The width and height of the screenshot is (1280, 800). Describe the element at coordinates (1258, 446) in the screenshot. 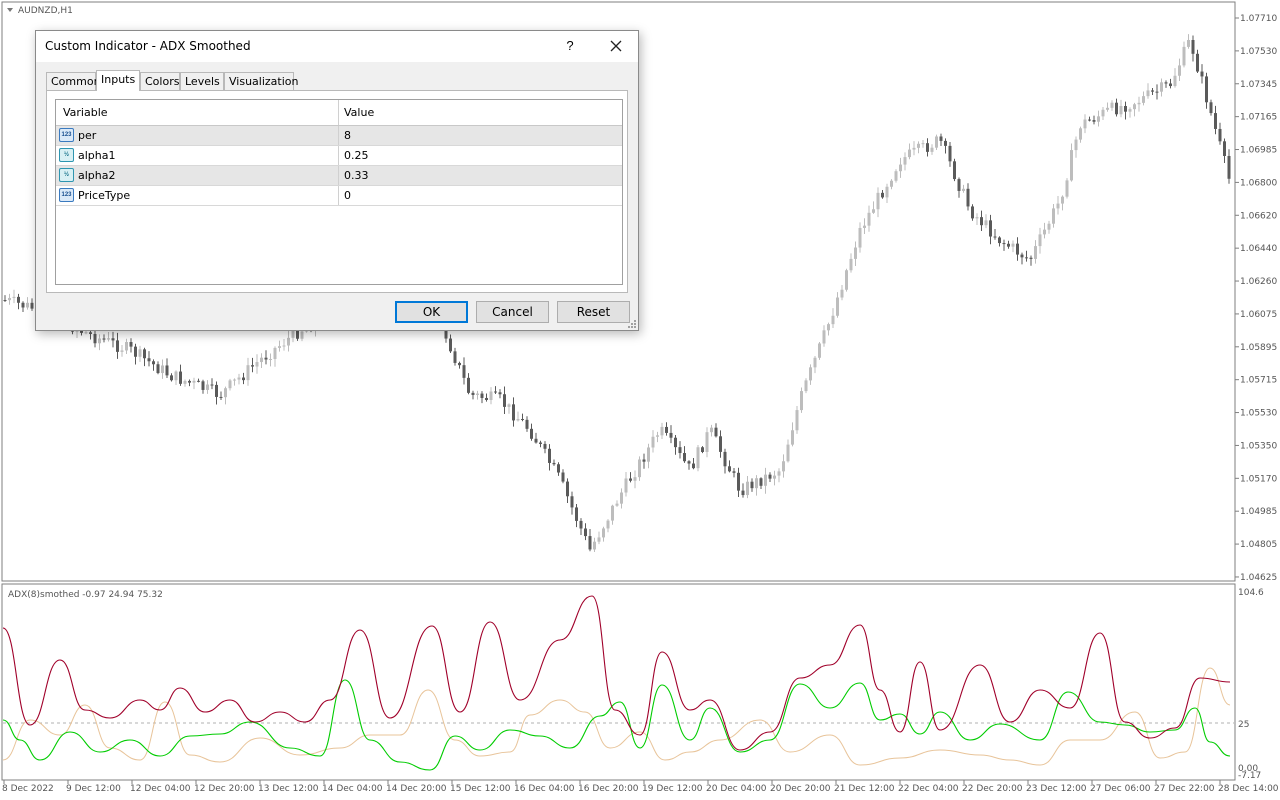

I see `price-label: 1.05350` at that location.